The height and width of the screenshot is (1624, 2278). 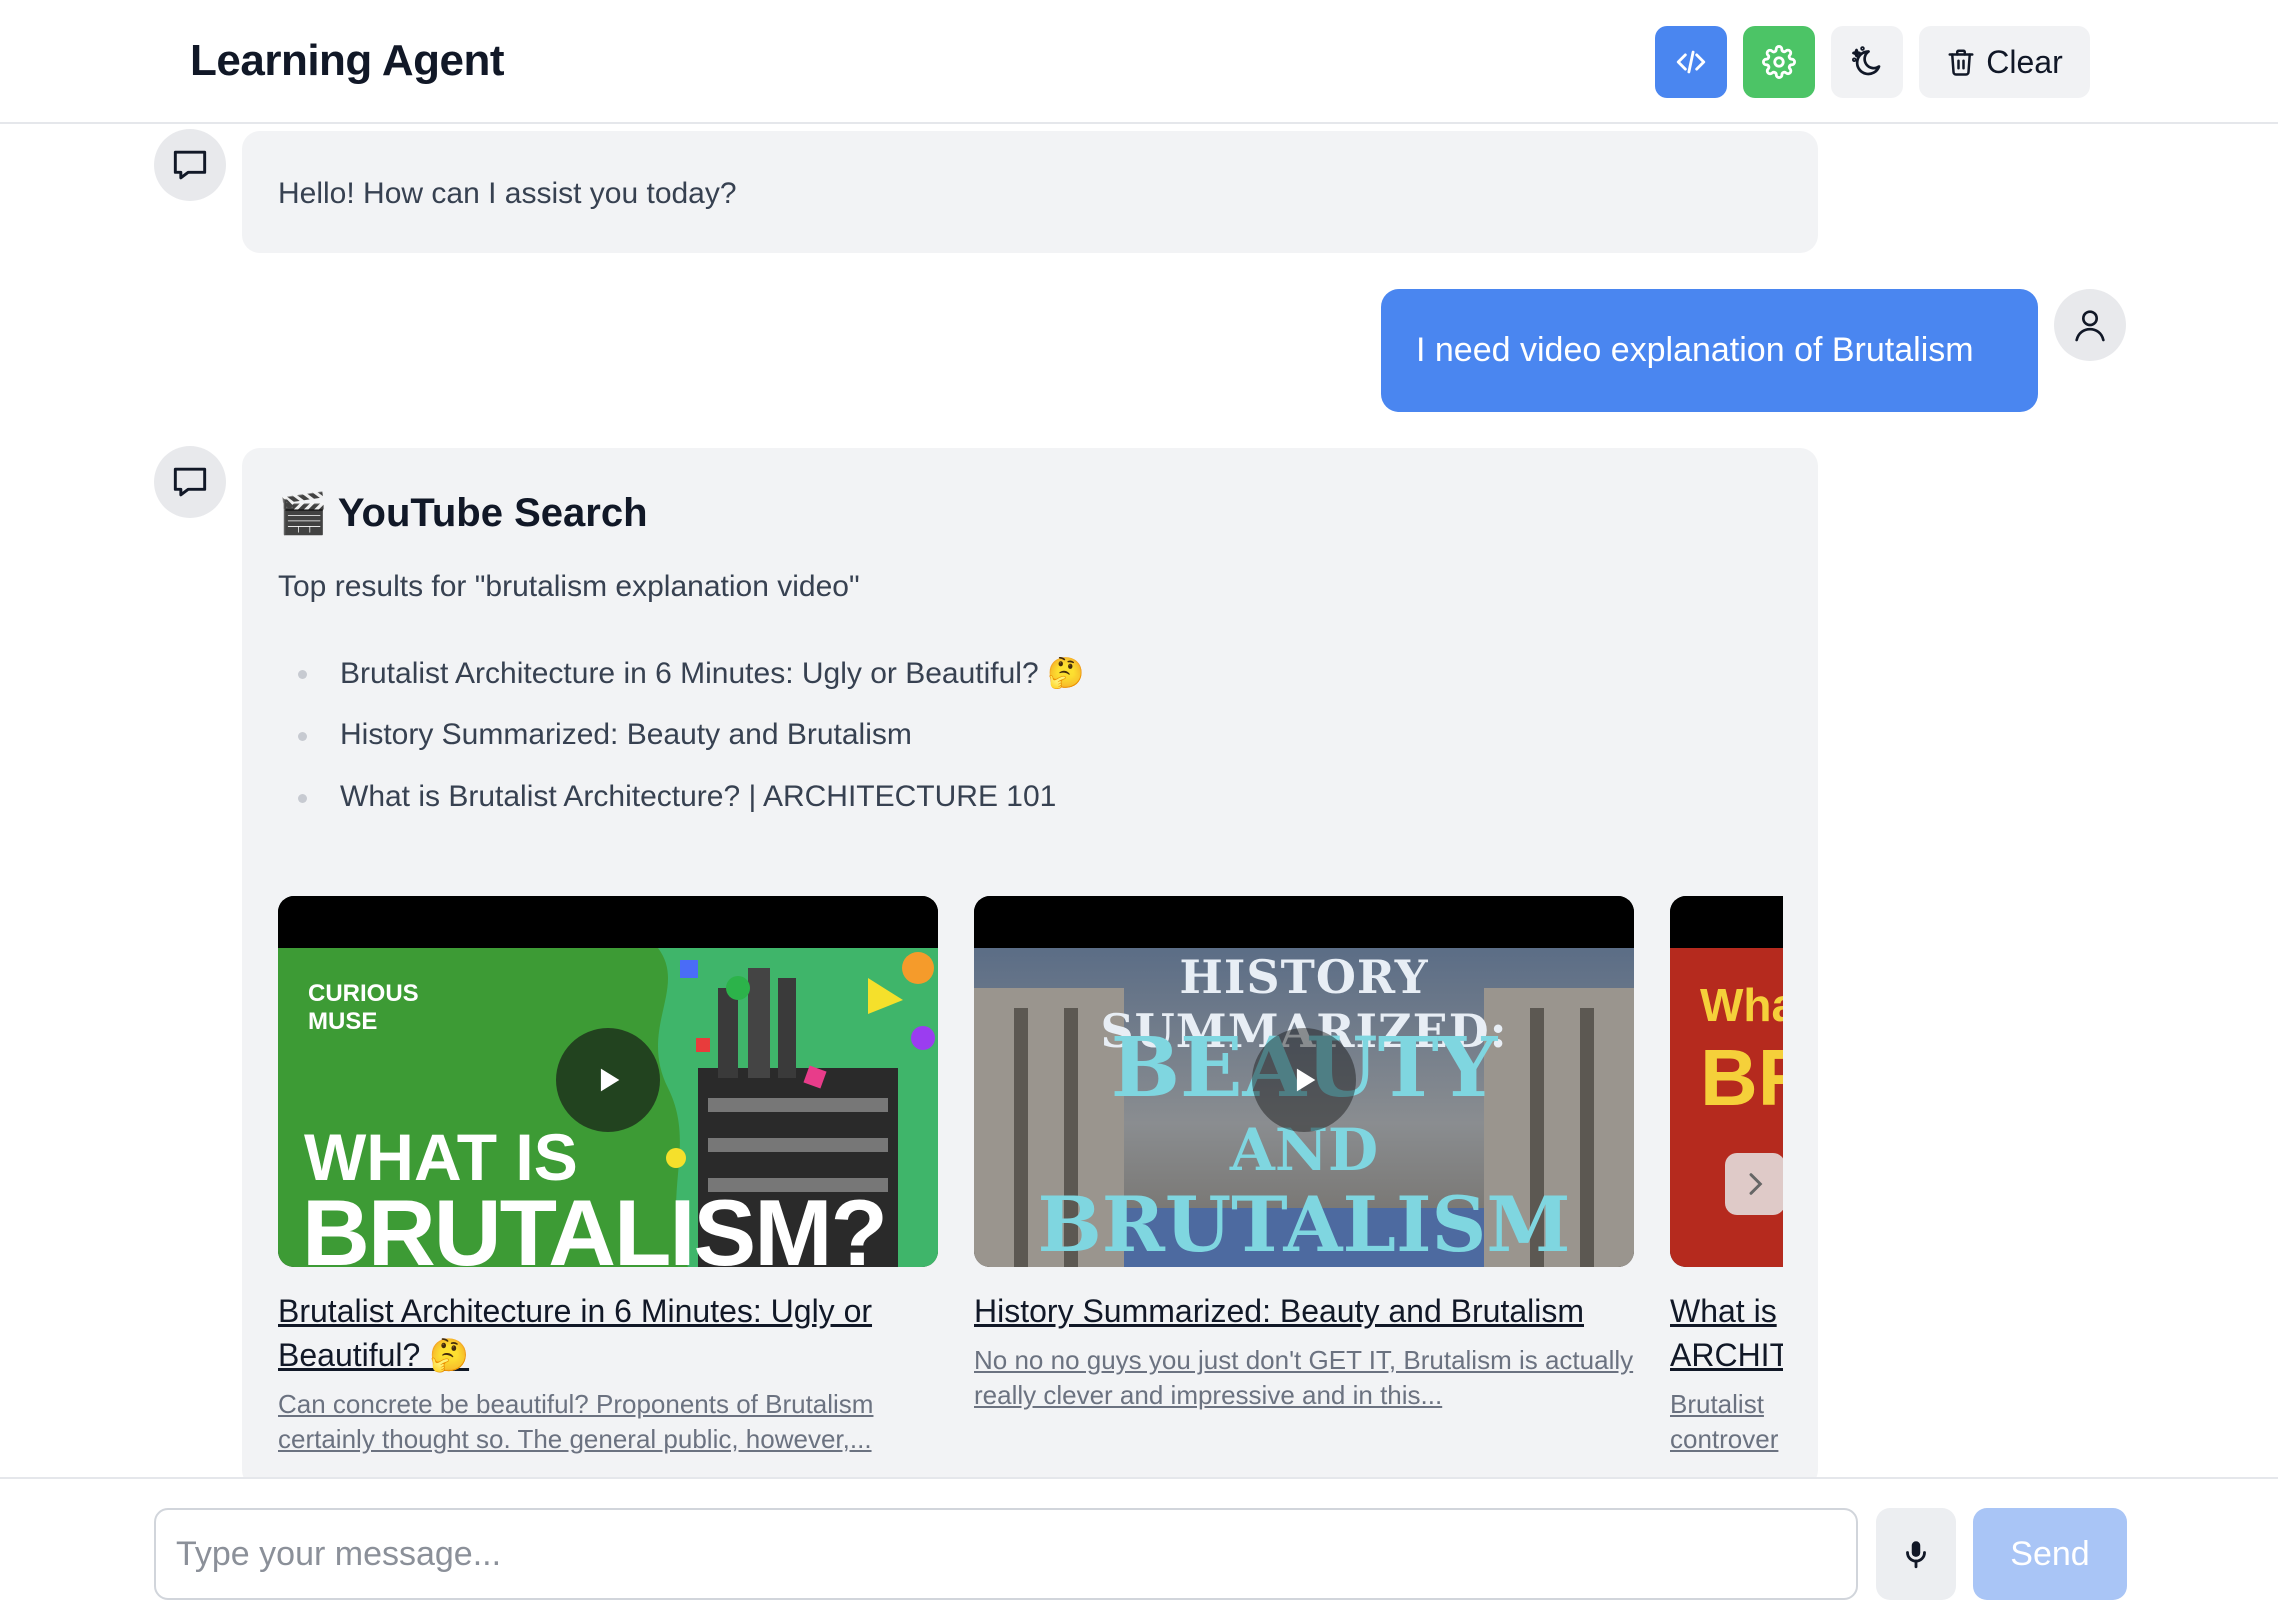 What do you see at coordinates (507, 193) in the screenshot?
I see `assistant-message-text: Hello! How can I assist you today?` at bounding box center [507, 193].